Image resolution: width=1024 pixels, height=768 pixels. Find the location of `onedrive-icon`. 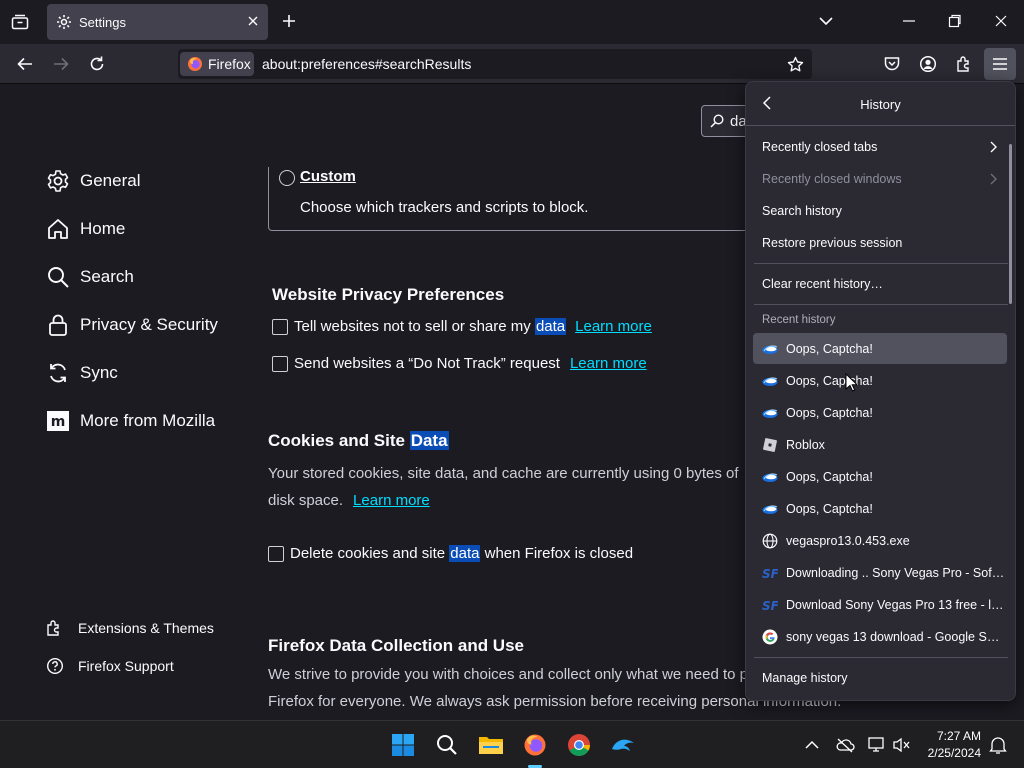

onedrive-icon is located at coordinates (845, 745).